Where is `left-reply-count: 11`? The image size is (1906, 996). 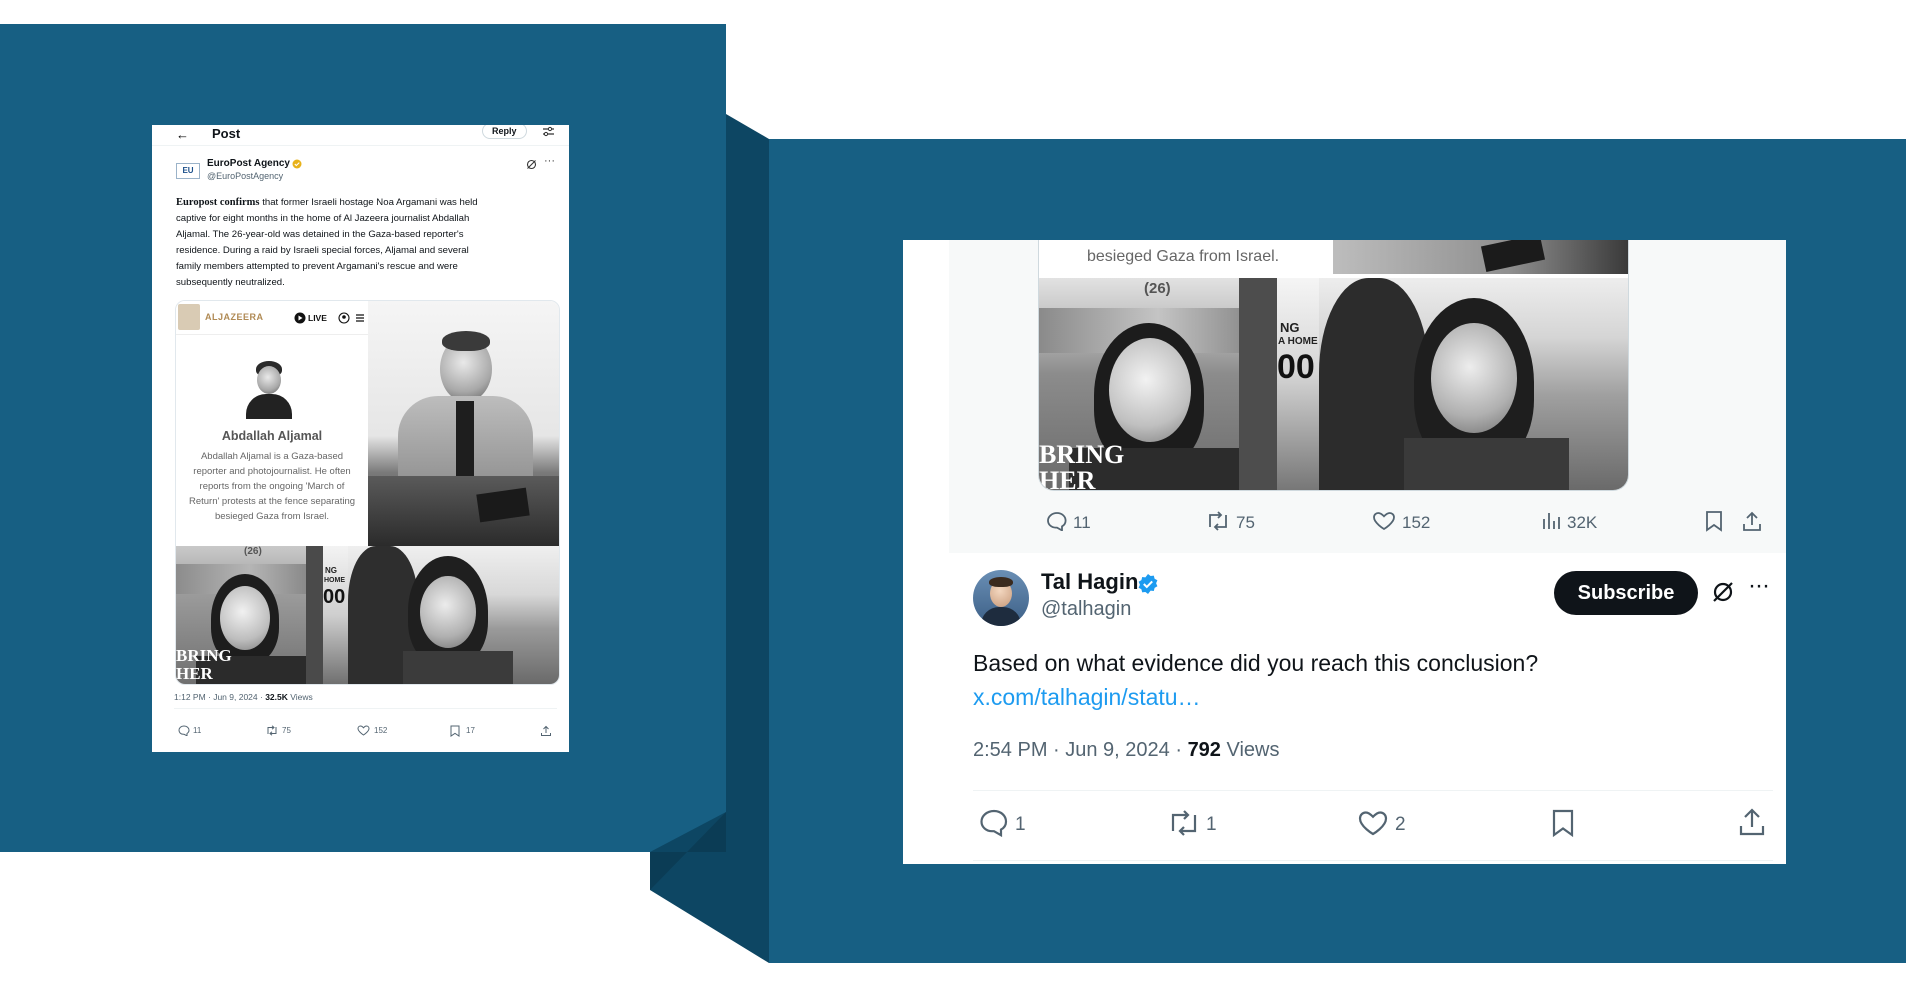 left-reply-count: 11 is located at coordinates (197, 730).